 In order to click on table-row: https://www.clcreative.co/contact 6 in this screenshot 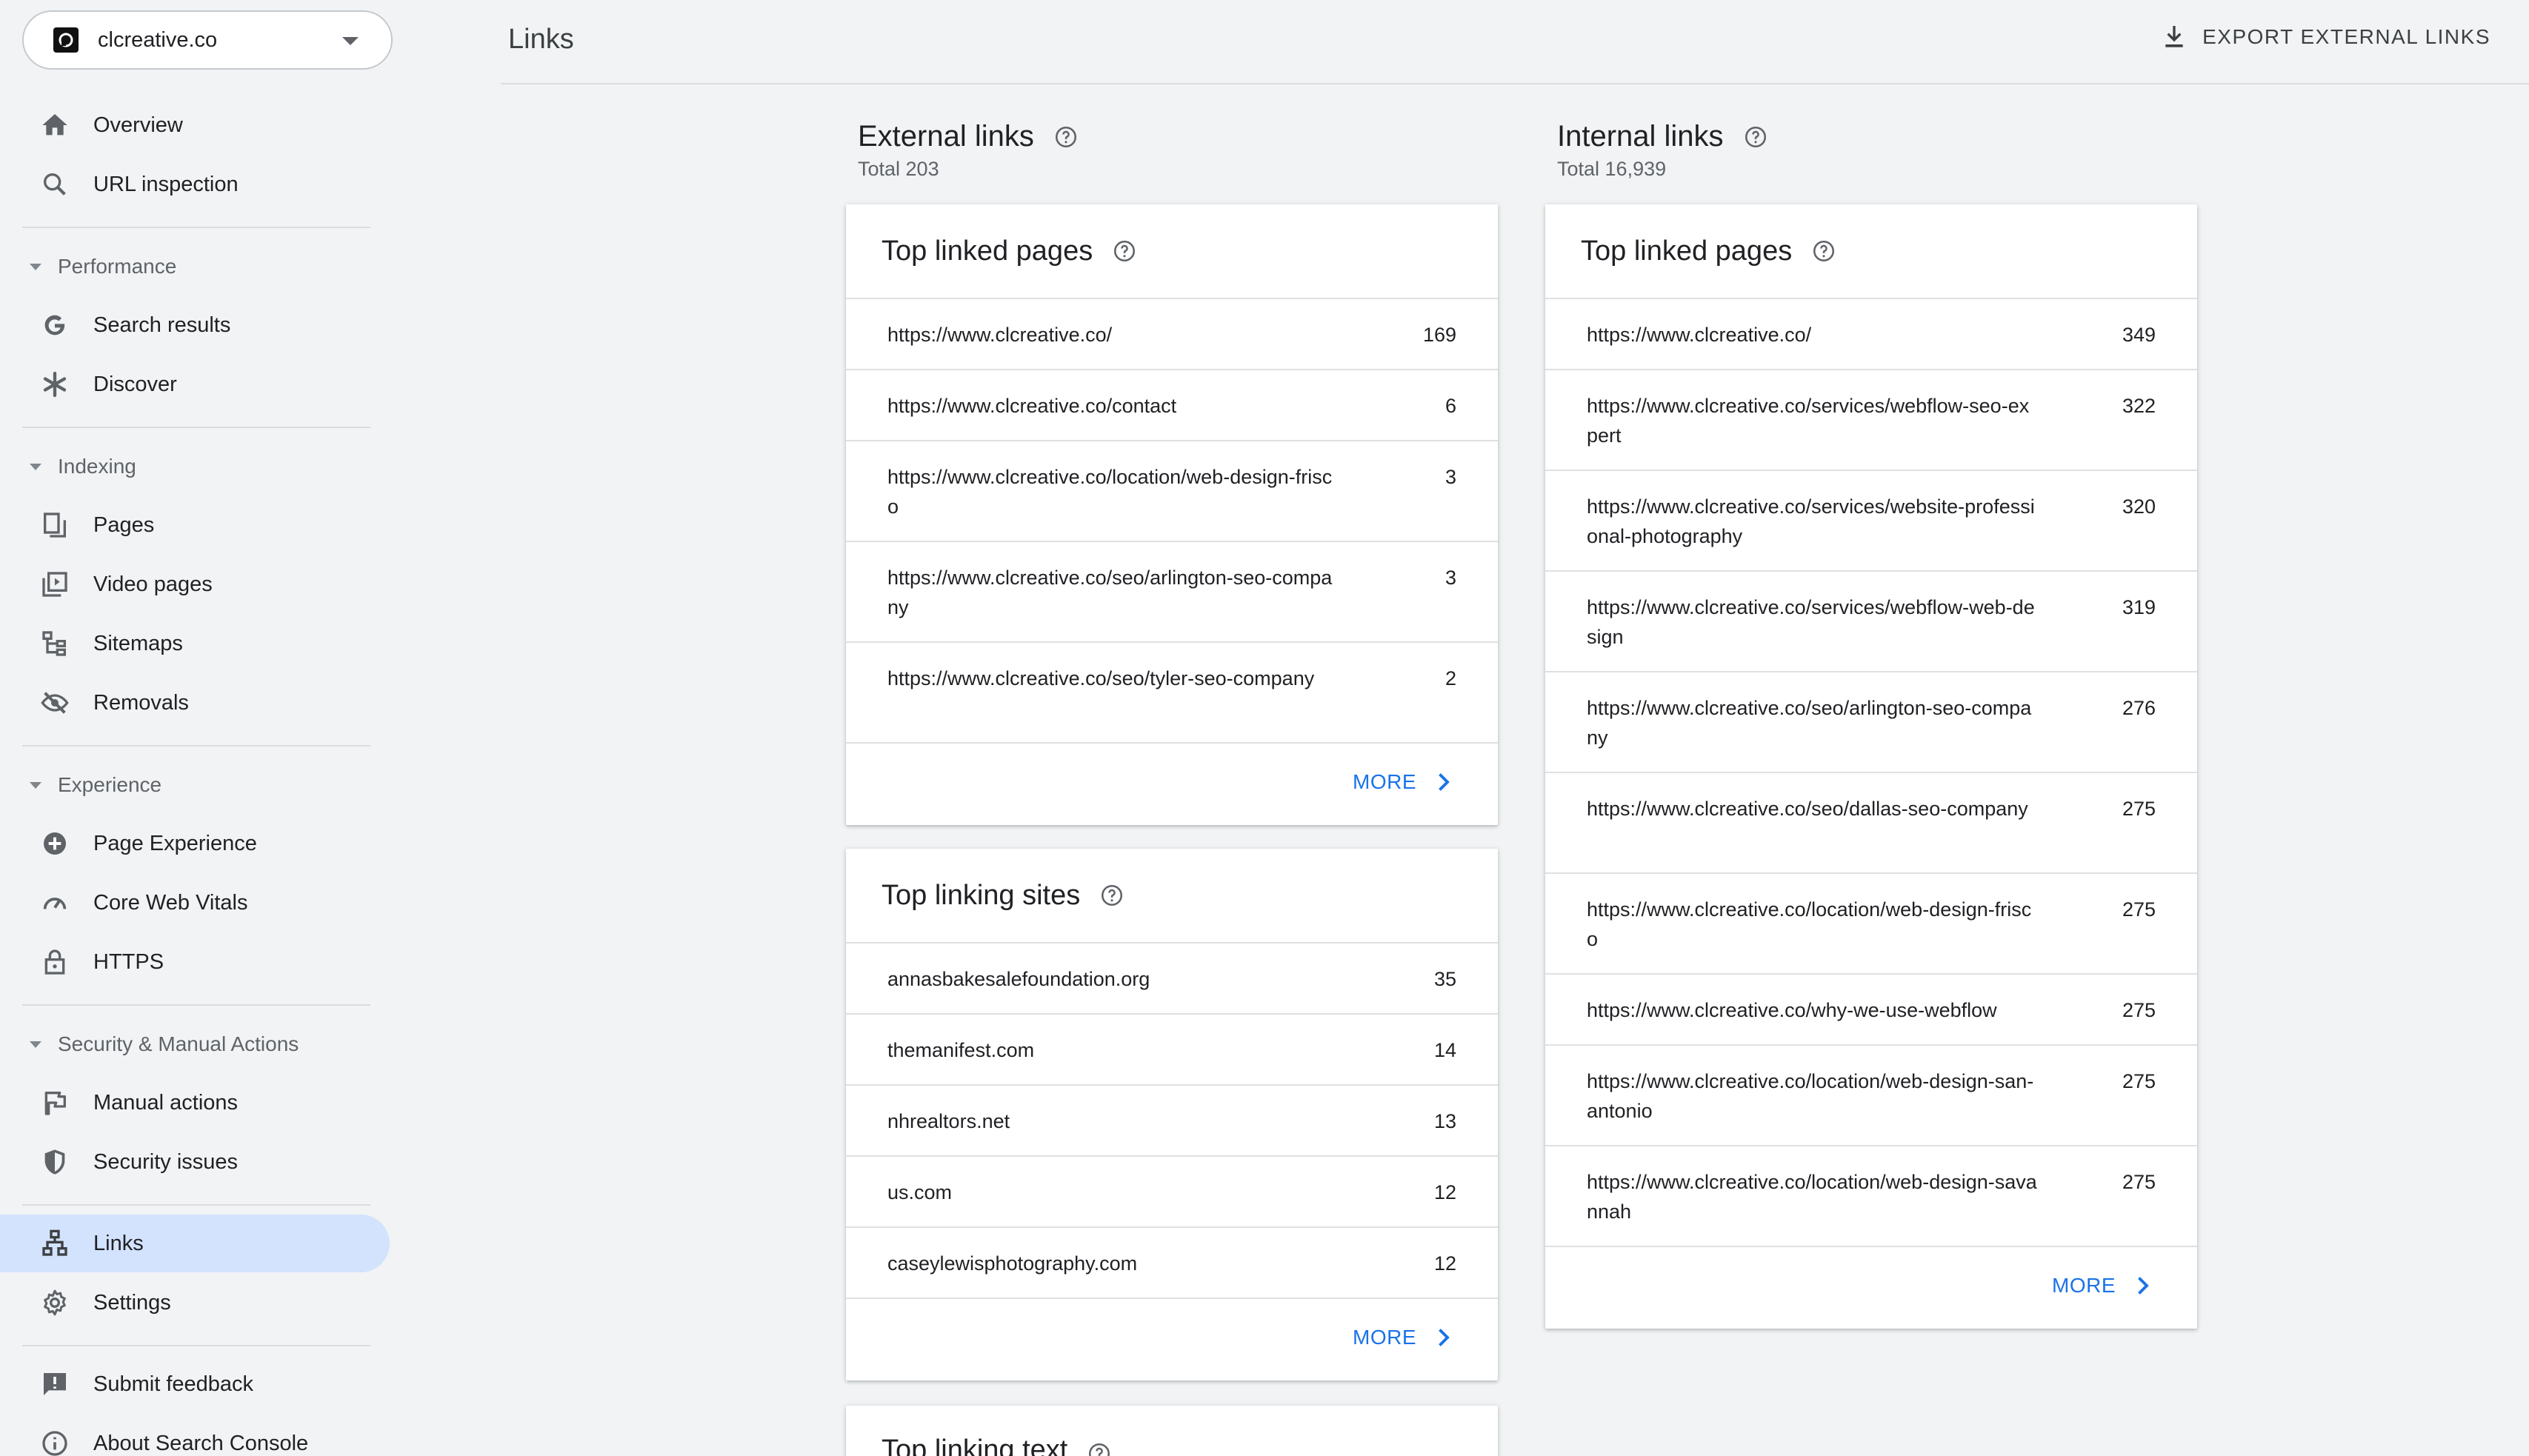, I will do `click(1172, 404)`.